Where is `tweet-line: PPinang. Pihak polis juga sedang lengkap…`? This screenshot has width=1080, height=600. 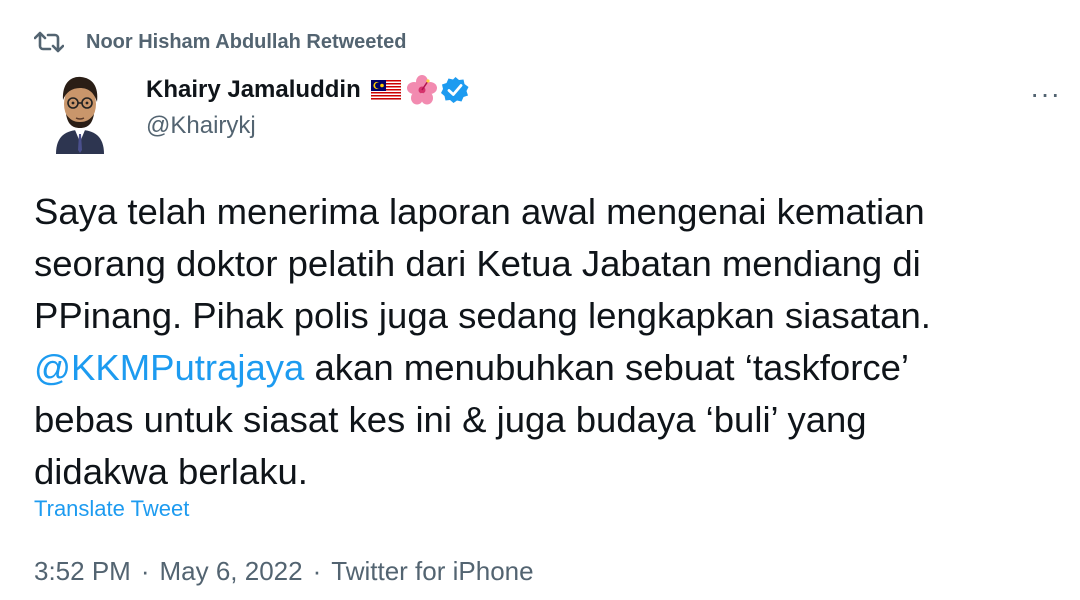 tweet-line: PPinang. Pihak polis juga sedang lengkap… is located at coordinates (482, 315).